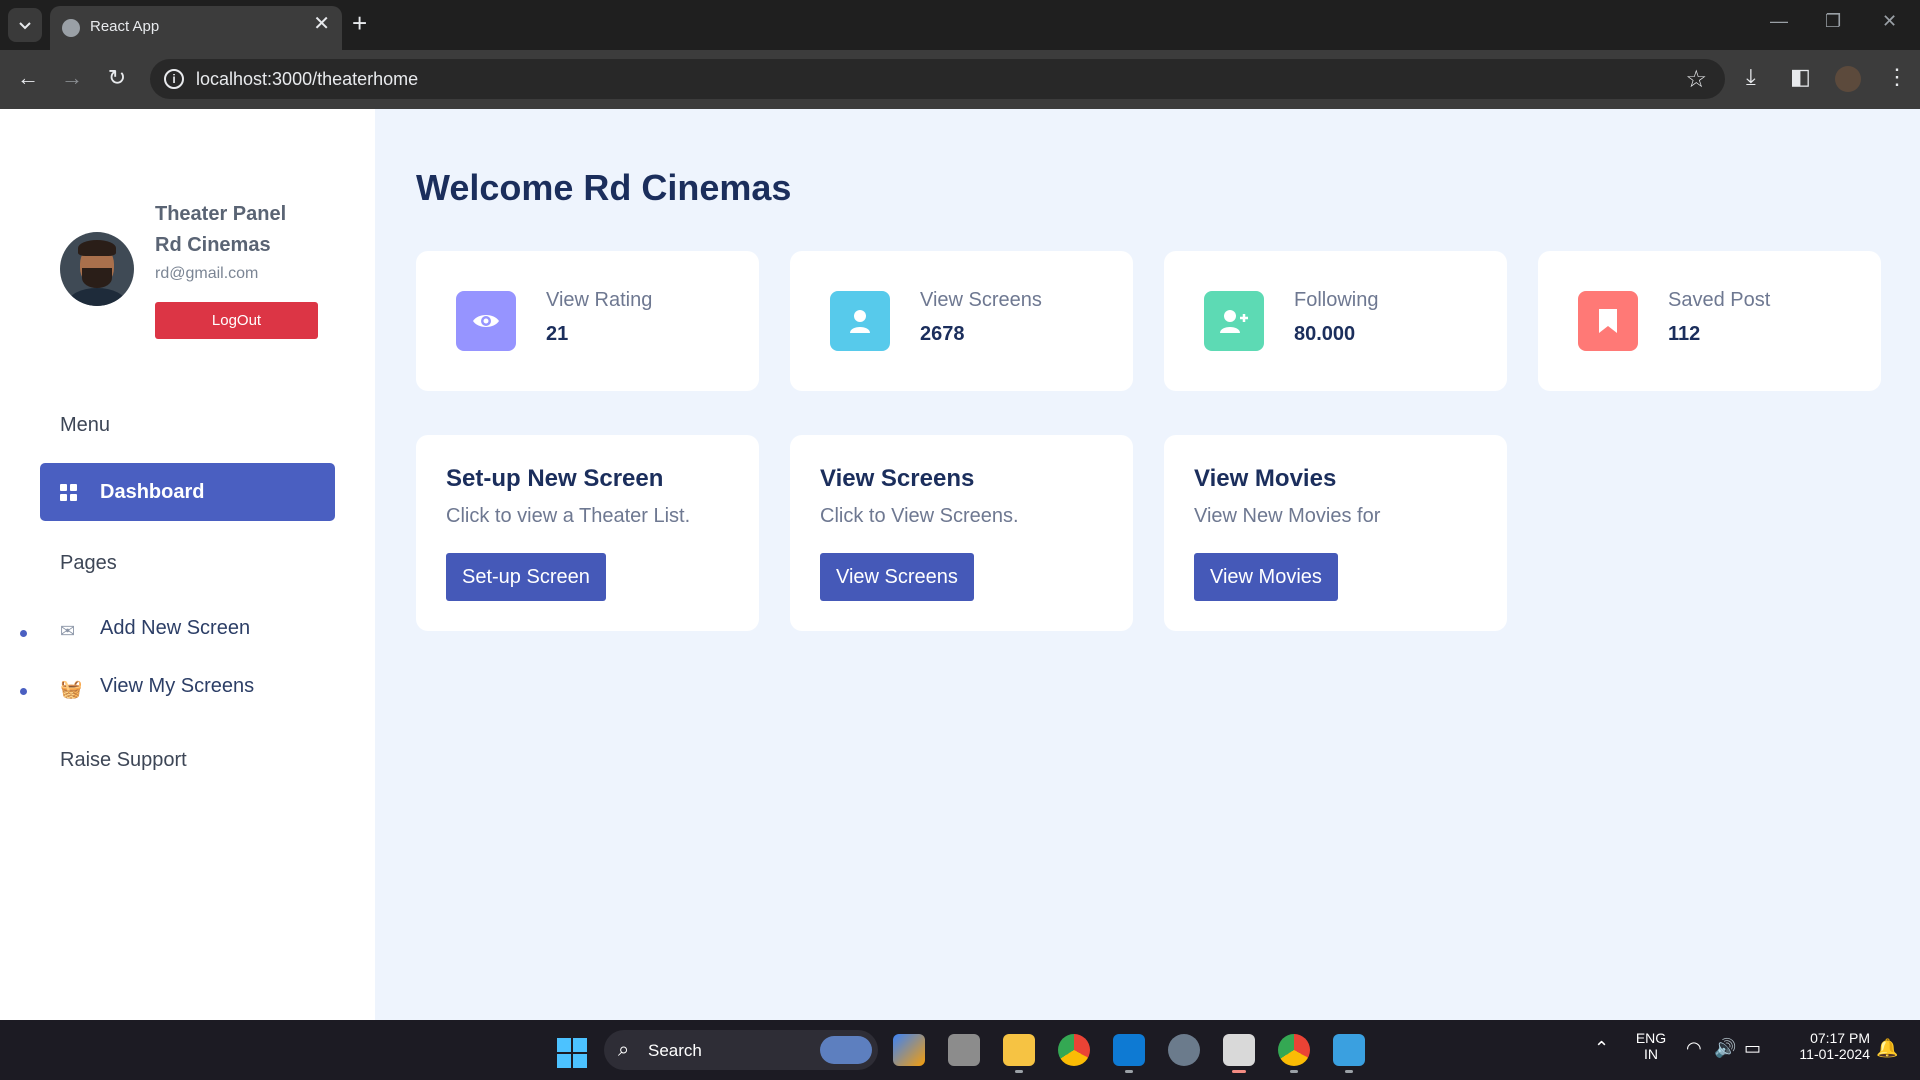 This screenshot has width=1920, height=1080. I want to click on stat-value: 2678, so click(942, 334).